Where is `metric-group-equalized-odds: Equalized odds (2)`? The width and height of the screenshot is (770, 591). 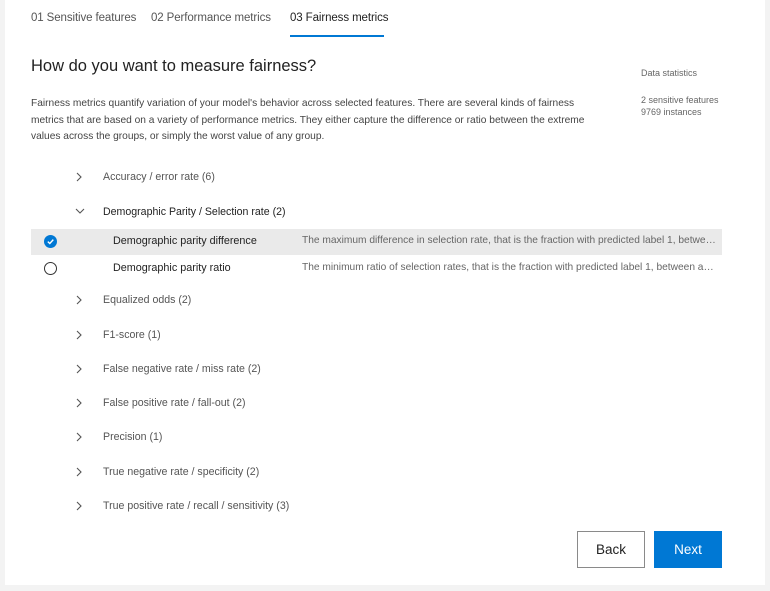 metric-group-equalized-odds: Equalized odds (2) is located at coordinates (376, 300).